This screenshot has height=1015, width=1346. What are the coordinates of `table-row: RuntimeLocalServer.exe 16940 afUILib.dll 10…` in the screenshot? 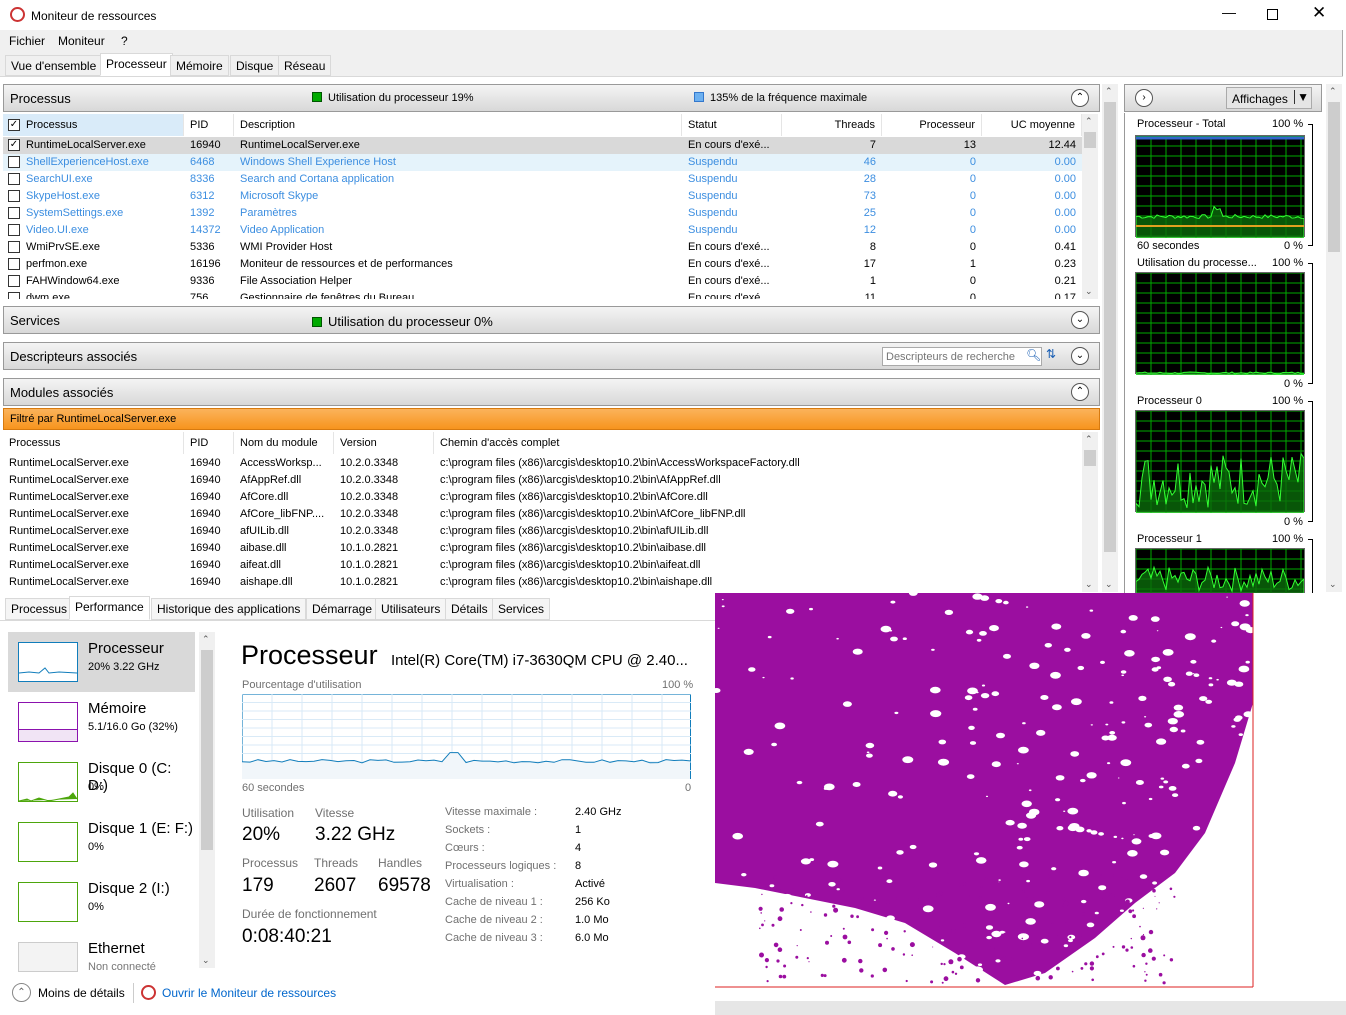 It's located at (543, 531).